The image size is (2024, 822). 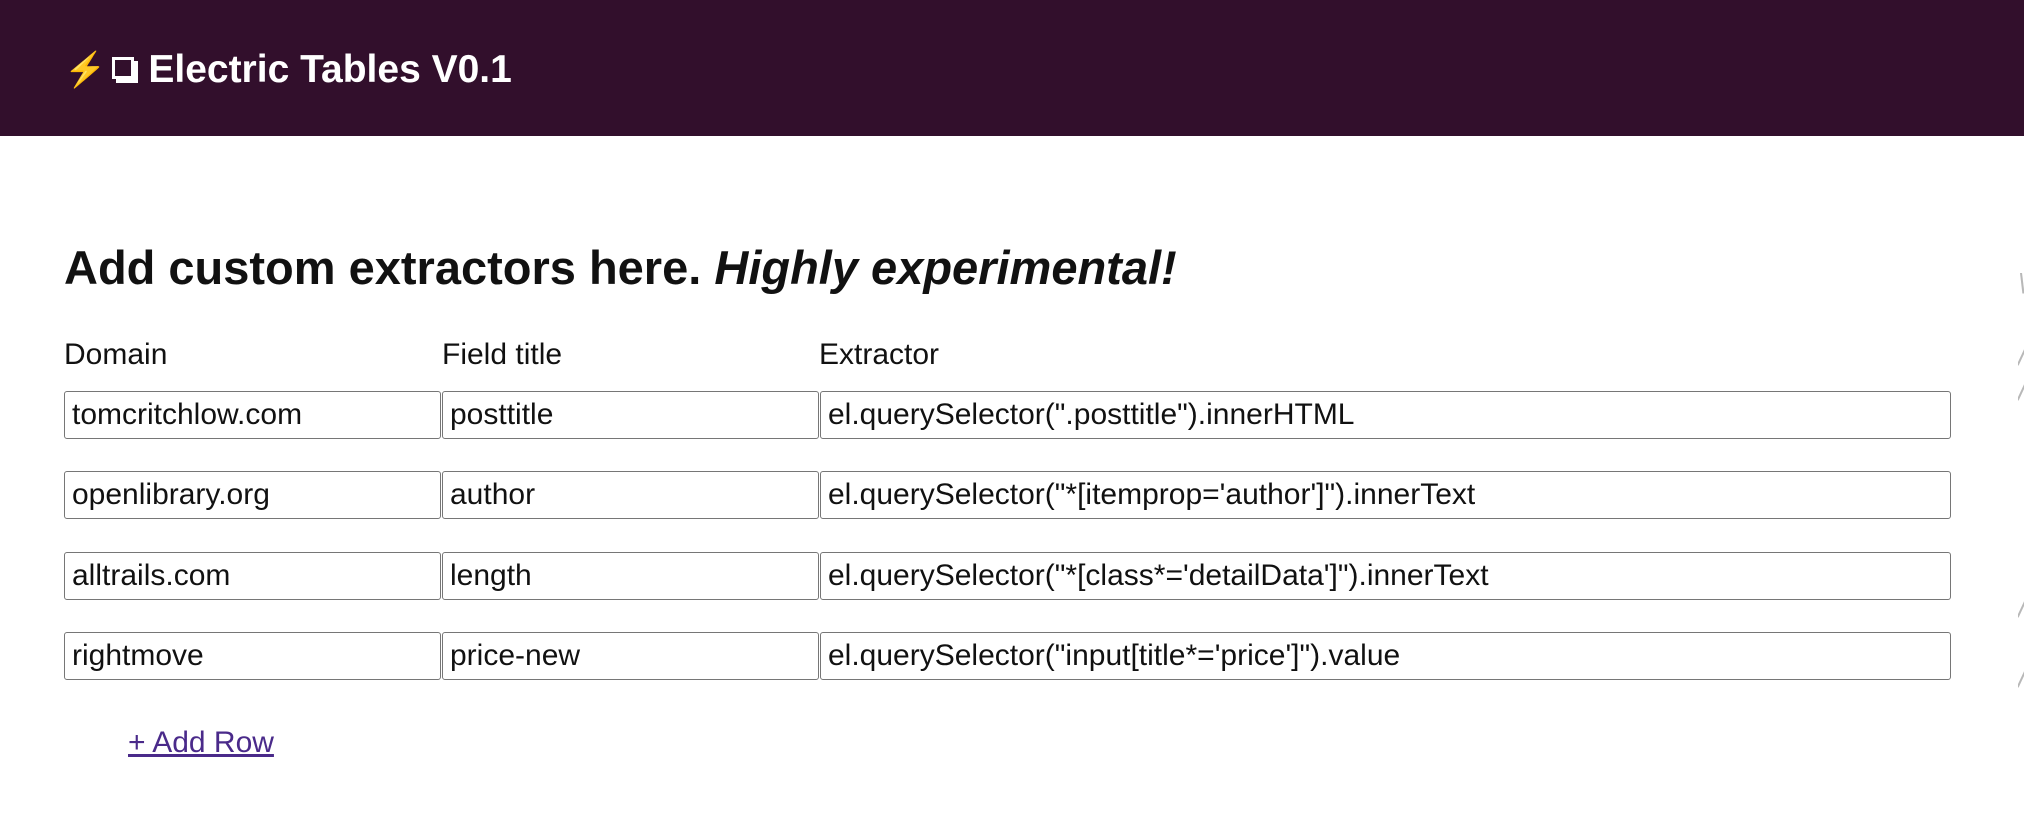 What do you see at coordinates (201, 743) in the screenshot?
I see `add-row-link: + Add Row` at bounding box center [201, 743].